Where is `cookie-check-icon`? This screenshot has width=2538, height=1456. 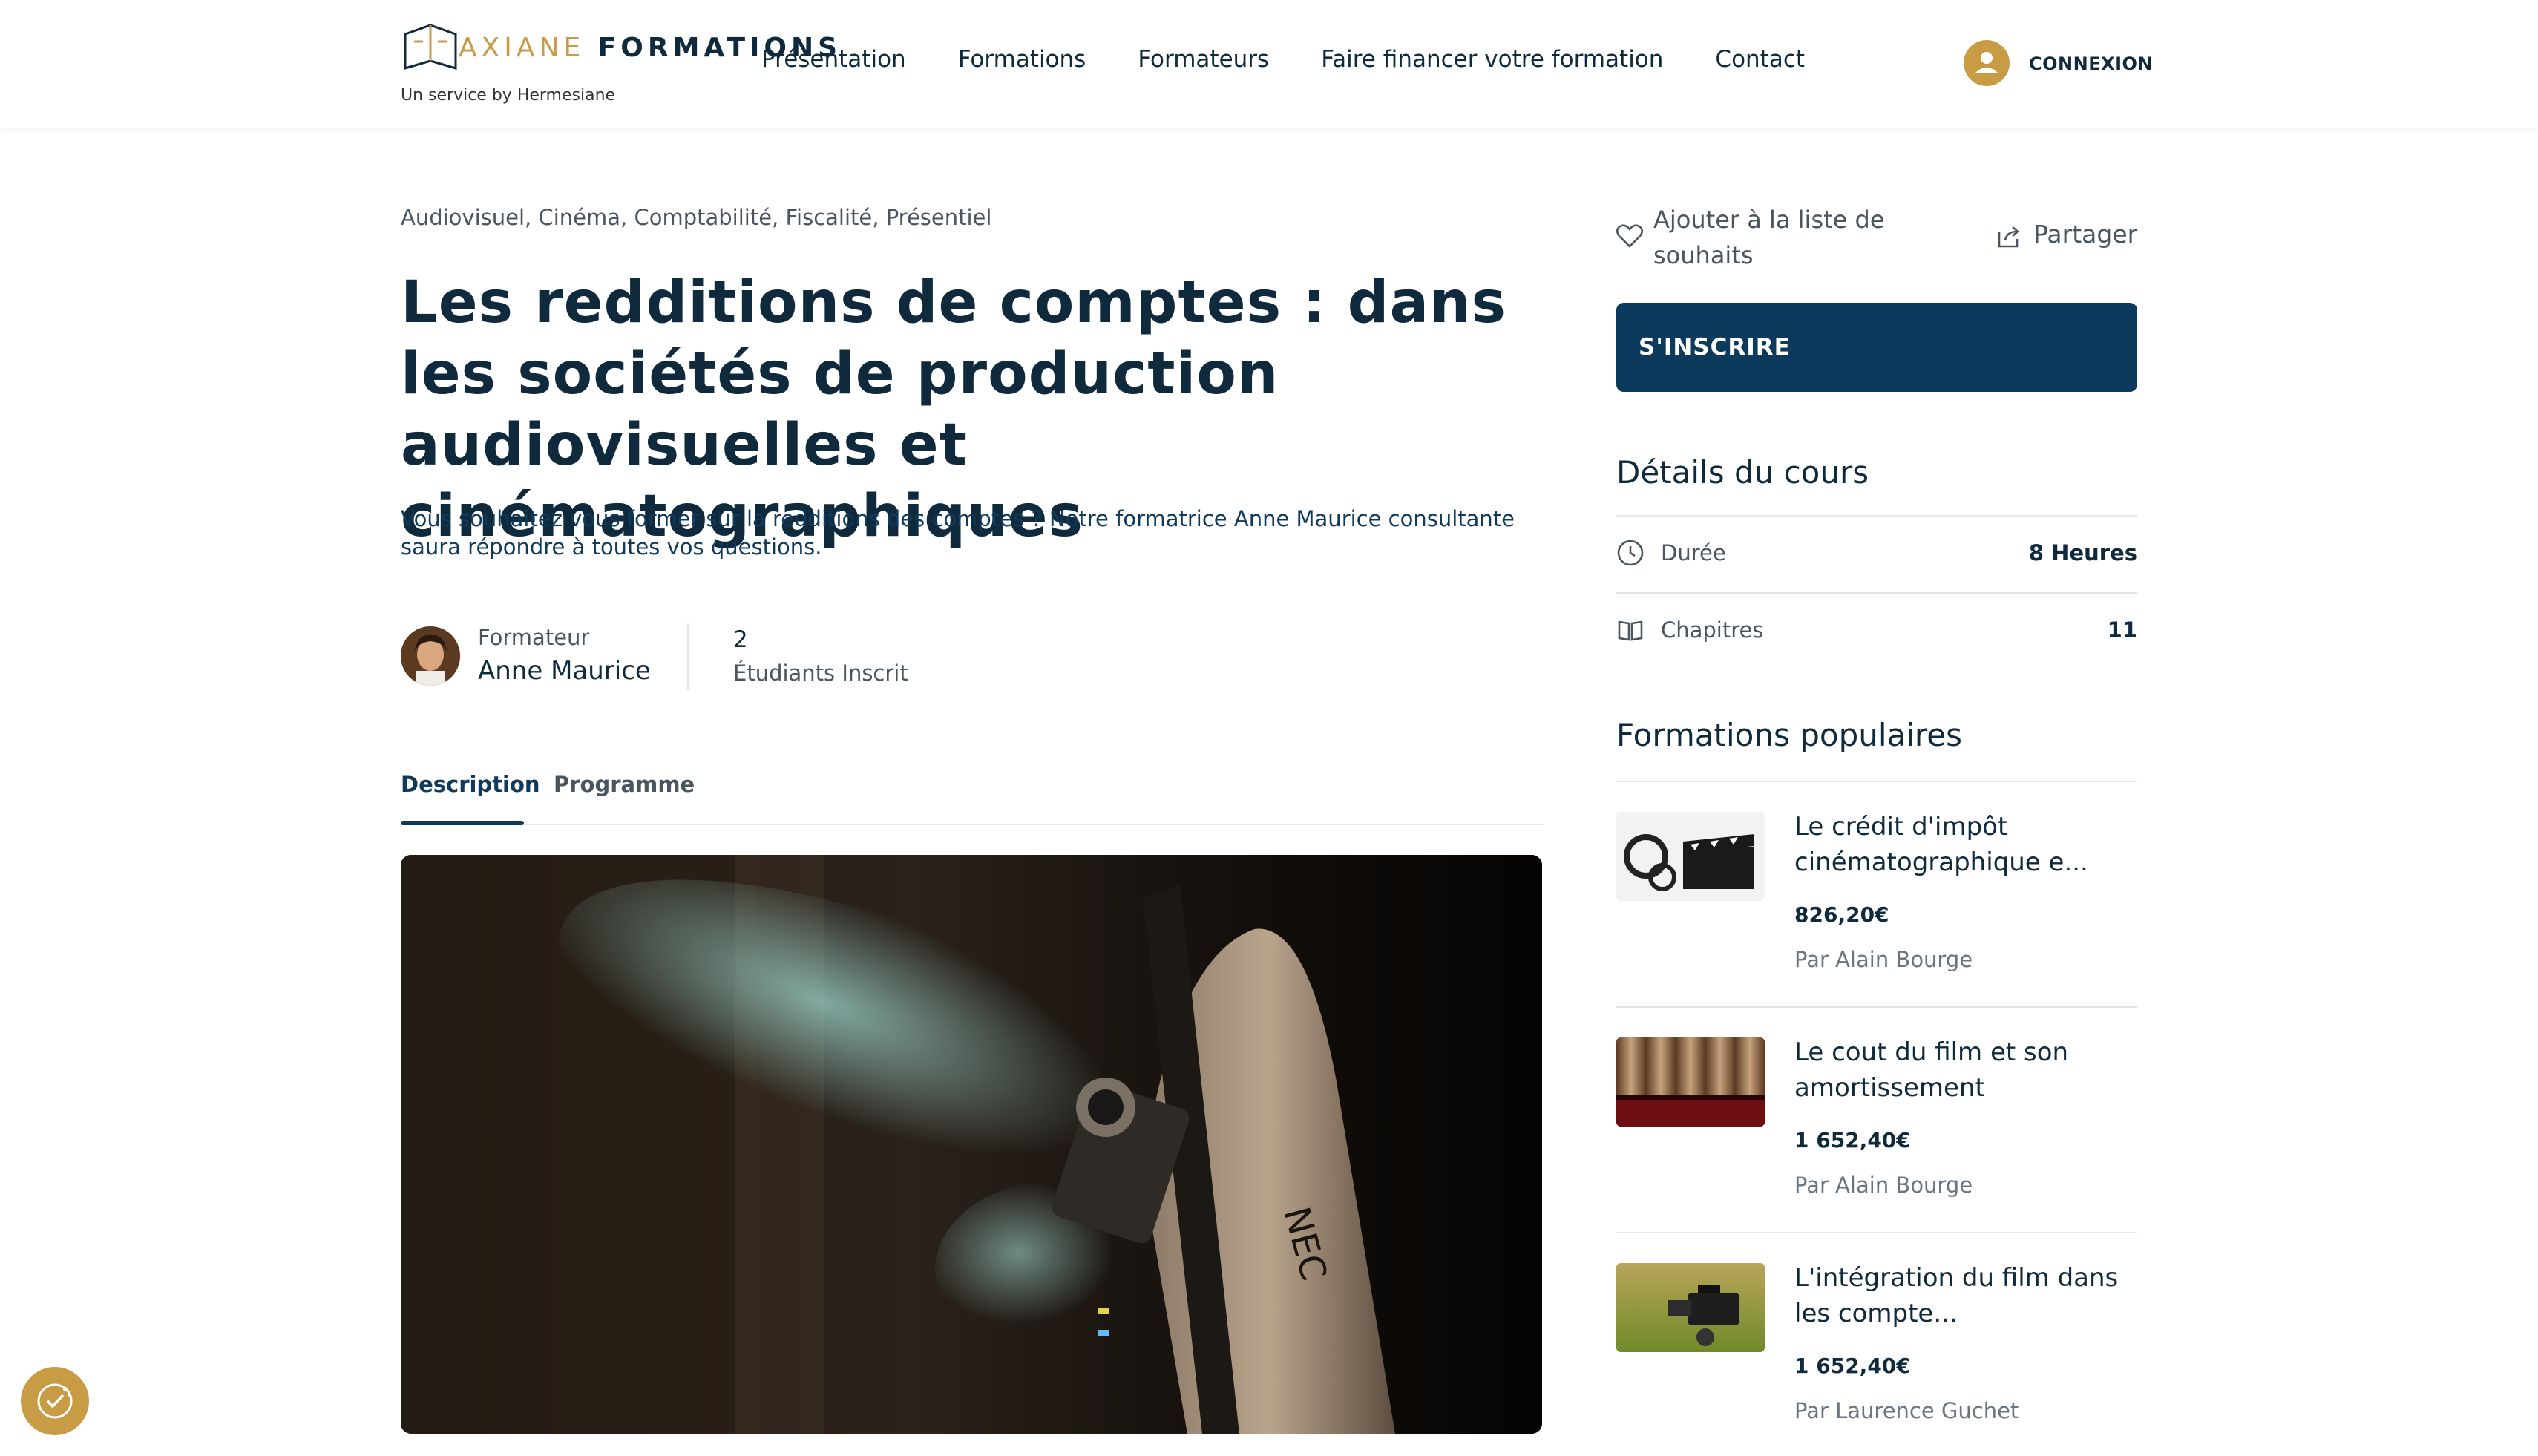
cookie-check-icon is located at coordinates (55, 1401).